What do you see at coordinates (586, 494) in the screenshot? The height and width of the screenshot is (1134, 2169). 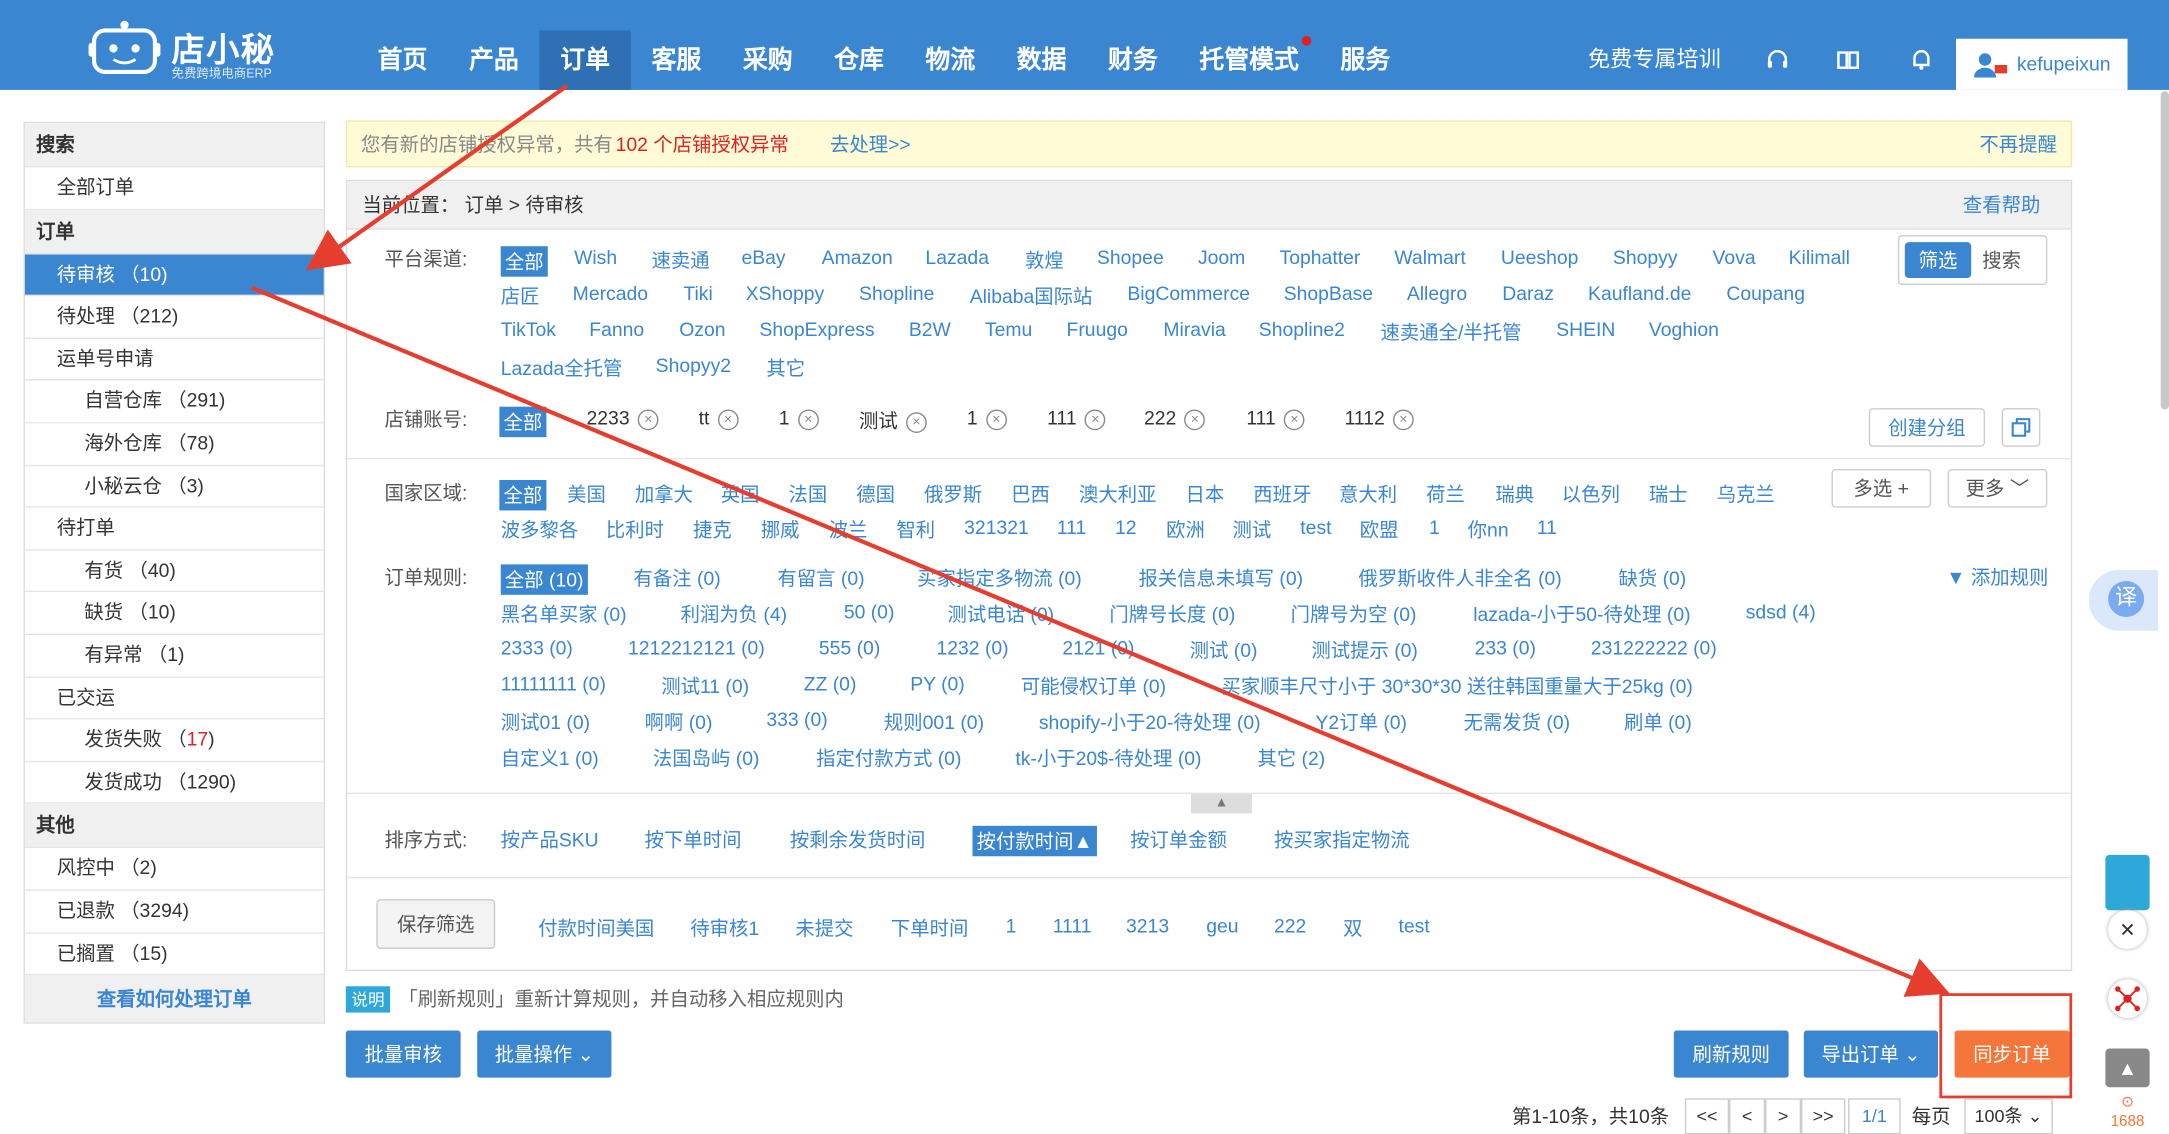 I see `country-option: 美国` at bounding box center [586, 494].